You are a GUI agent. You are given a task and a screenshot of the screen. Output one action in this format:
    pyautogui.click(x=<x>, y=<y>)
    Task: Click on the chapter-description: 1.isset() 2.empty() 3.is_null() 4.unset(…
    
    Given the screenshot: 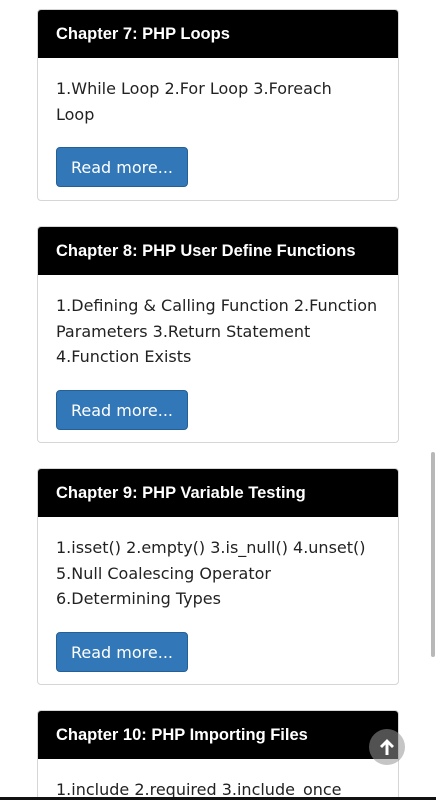 What is the action you would take?
    pyautogui.click(x=218, y=573)
    